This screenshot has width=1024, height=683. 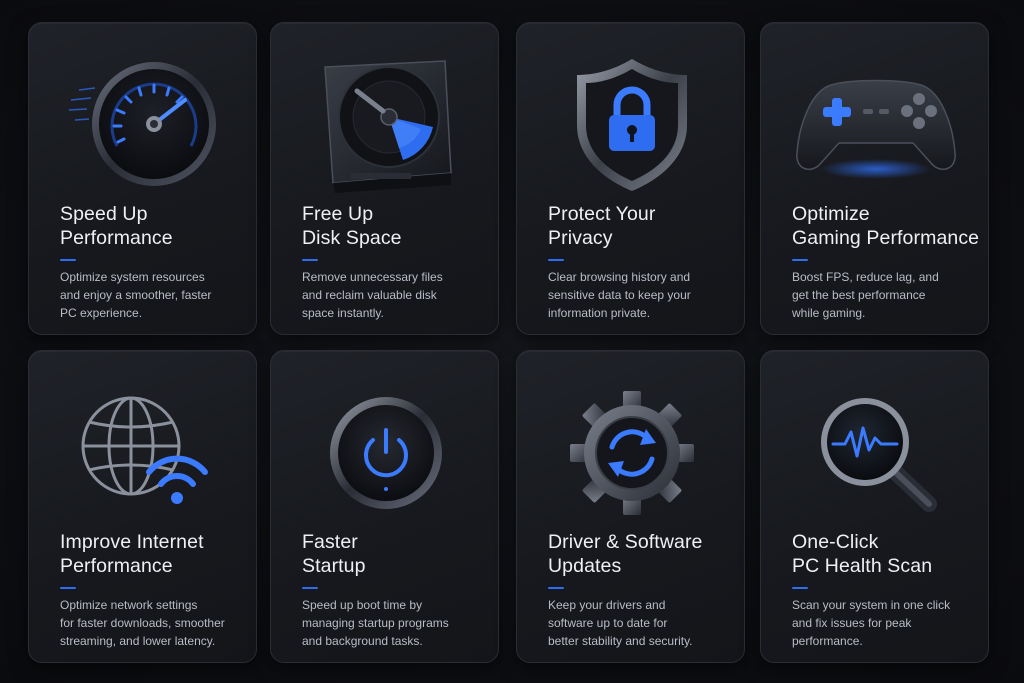 I want to click on gamepad-icon, so click(x=875, y=125).